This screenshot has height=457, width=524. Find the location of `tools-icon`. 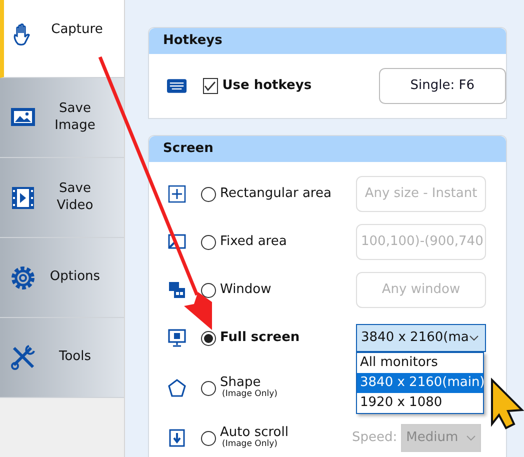

tools-icon is located at coordinates (23, 357).